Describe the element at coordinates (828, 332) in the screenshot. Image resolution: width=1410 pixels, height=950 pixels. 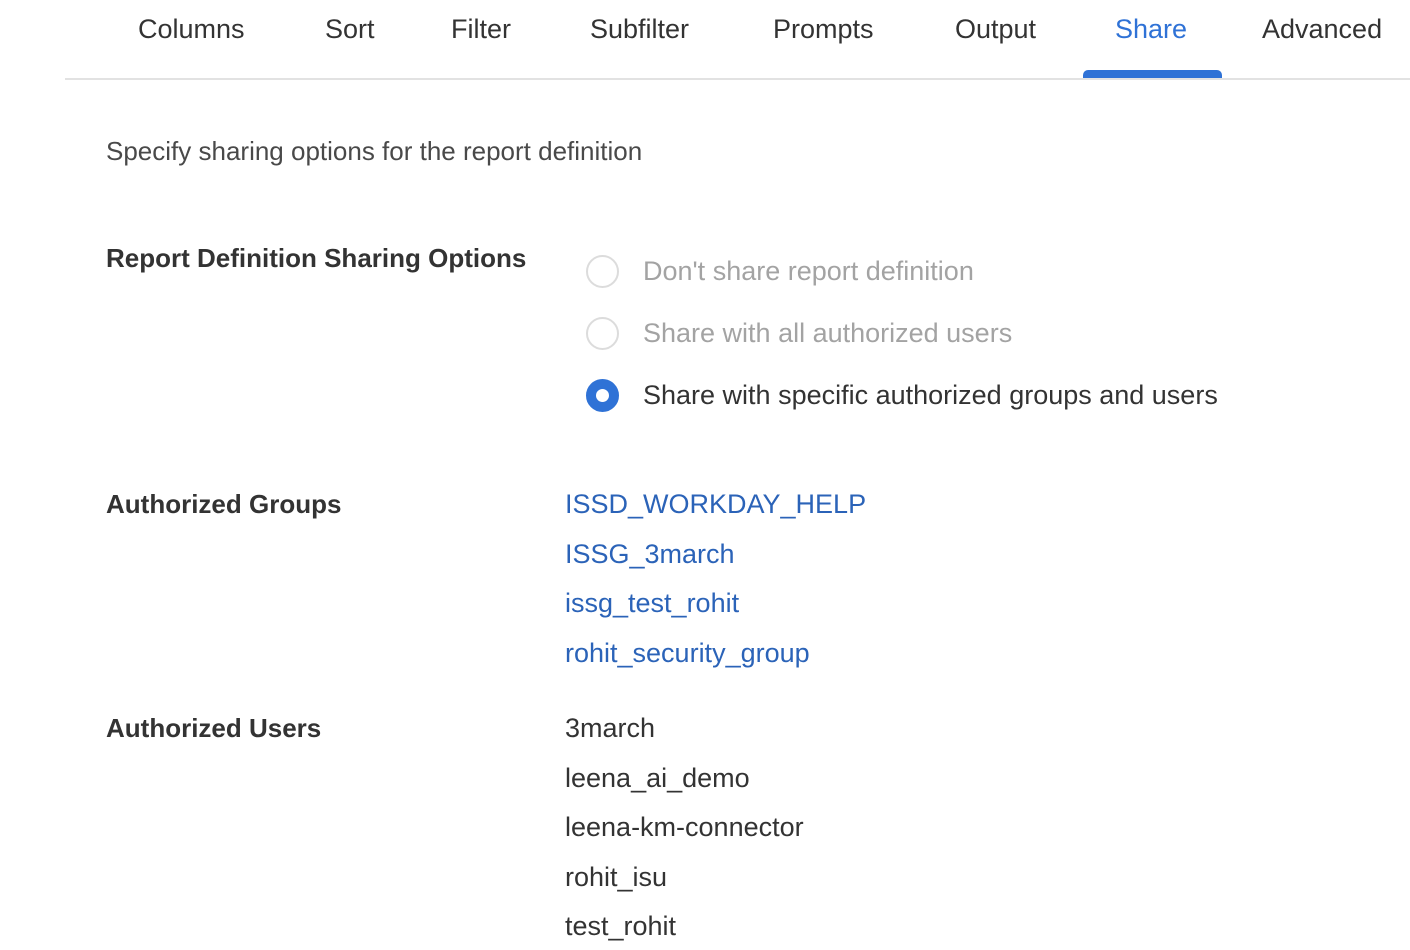
I see `radio-label: Share with all authorized users` at that location.